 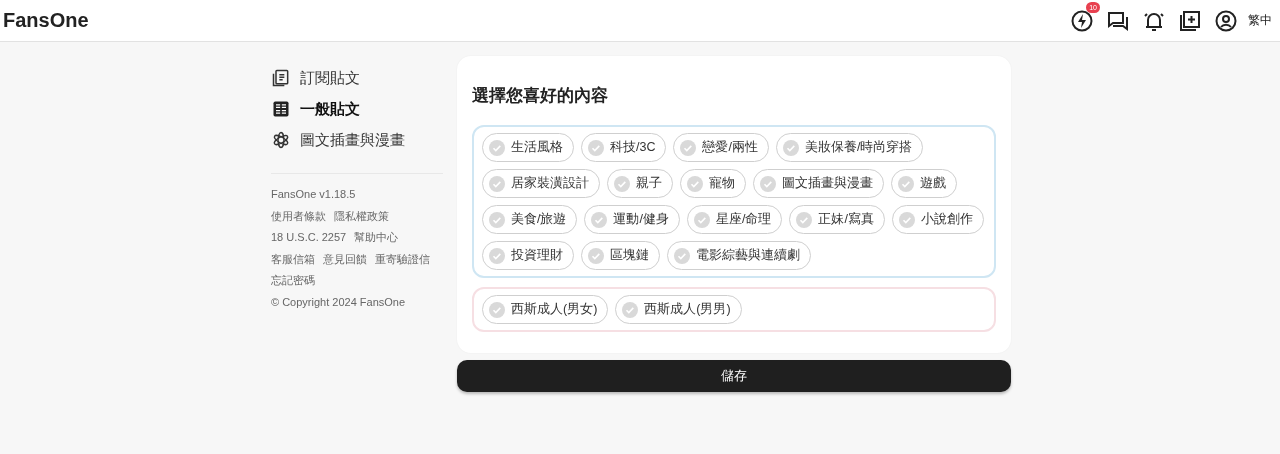 What do you see at coordinates (315, 78) in the screenshot?
I see `sidebar-item: 訂閱貼文` at bounding box center [315, 78].